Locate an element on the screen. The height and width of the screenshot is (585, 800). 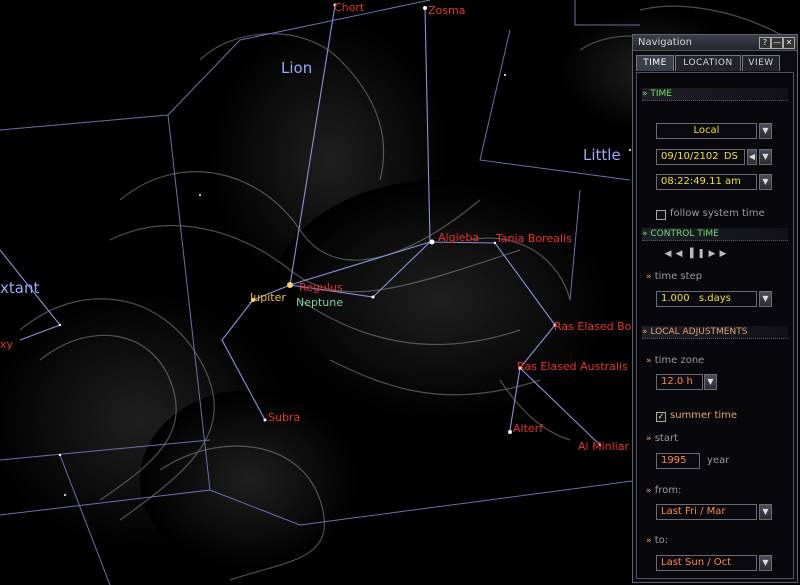
time-step-text: time step is located at coordinates (678, 276).